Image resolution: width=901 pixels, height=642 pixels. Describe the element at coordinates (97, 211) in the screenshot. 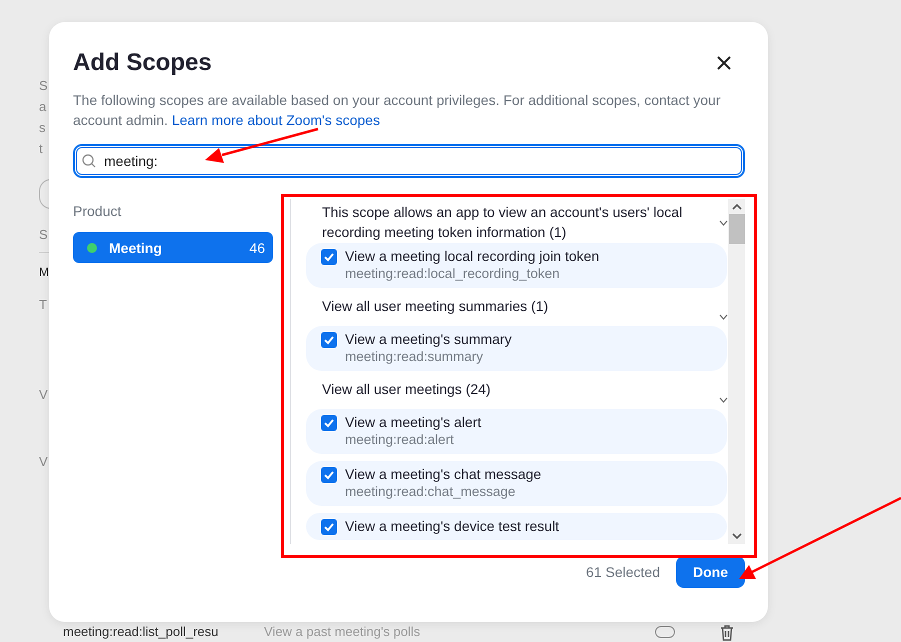

I see `product-heading: Product` at that location.